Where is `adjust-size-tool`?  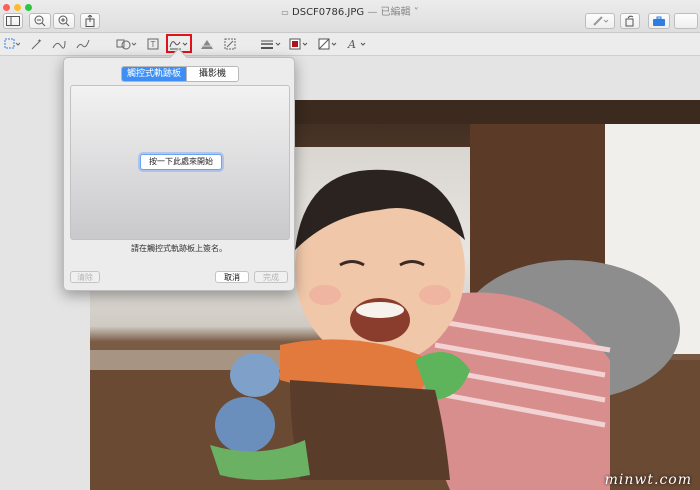
adjust-size-tool is located at coordinates (230, 44).